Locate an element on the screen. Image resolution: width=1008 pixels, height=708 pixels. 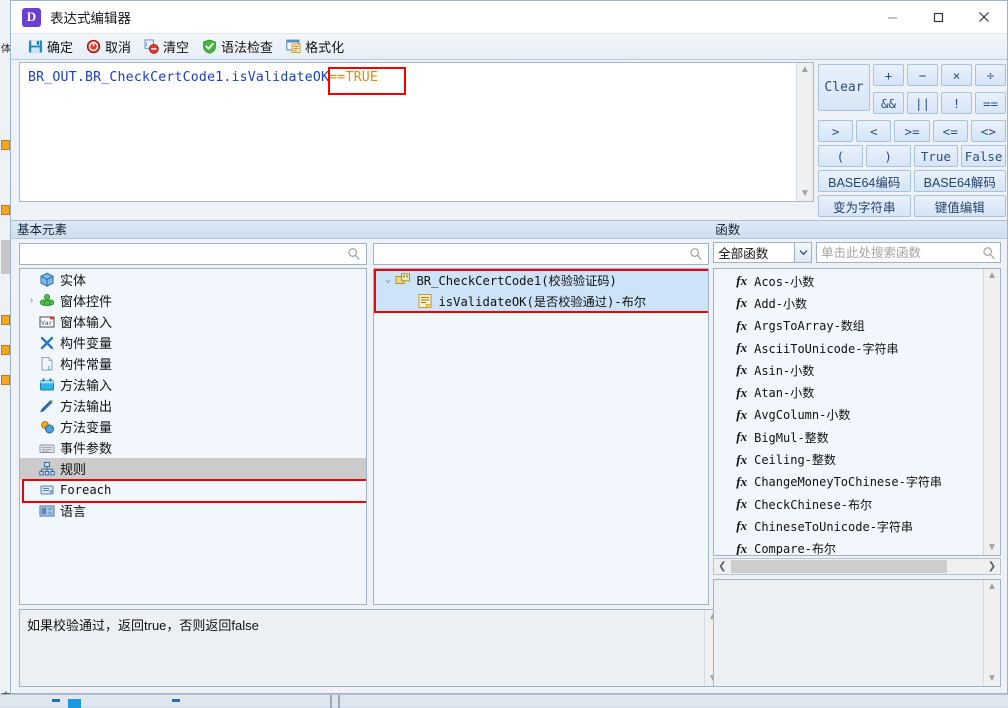
op-and-button: && is located at coordinates (888, 103).